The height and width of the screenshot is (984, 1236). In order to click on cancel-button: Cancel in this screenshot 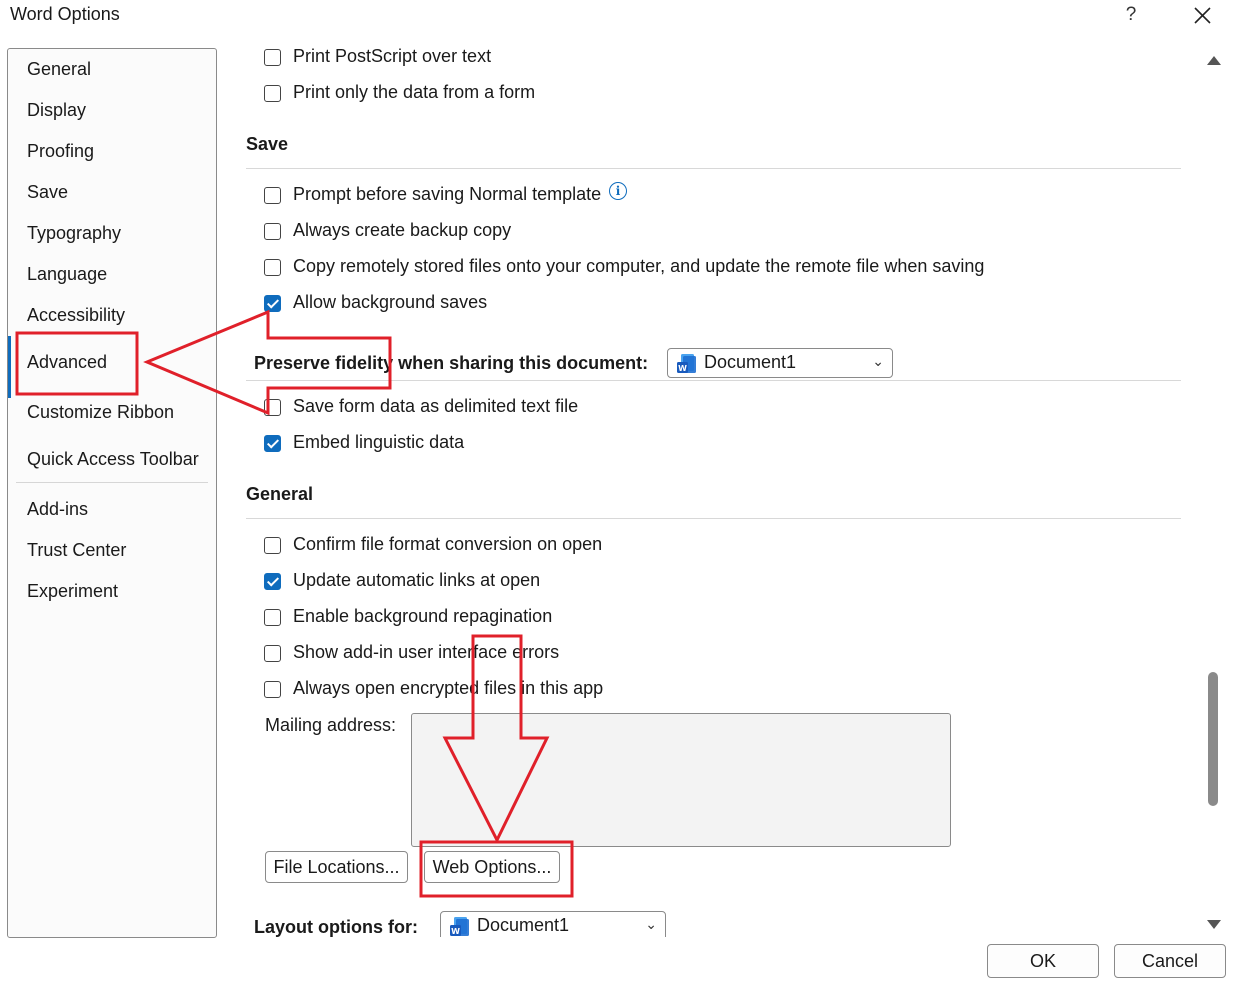, I will do `click(1170, 961)`.